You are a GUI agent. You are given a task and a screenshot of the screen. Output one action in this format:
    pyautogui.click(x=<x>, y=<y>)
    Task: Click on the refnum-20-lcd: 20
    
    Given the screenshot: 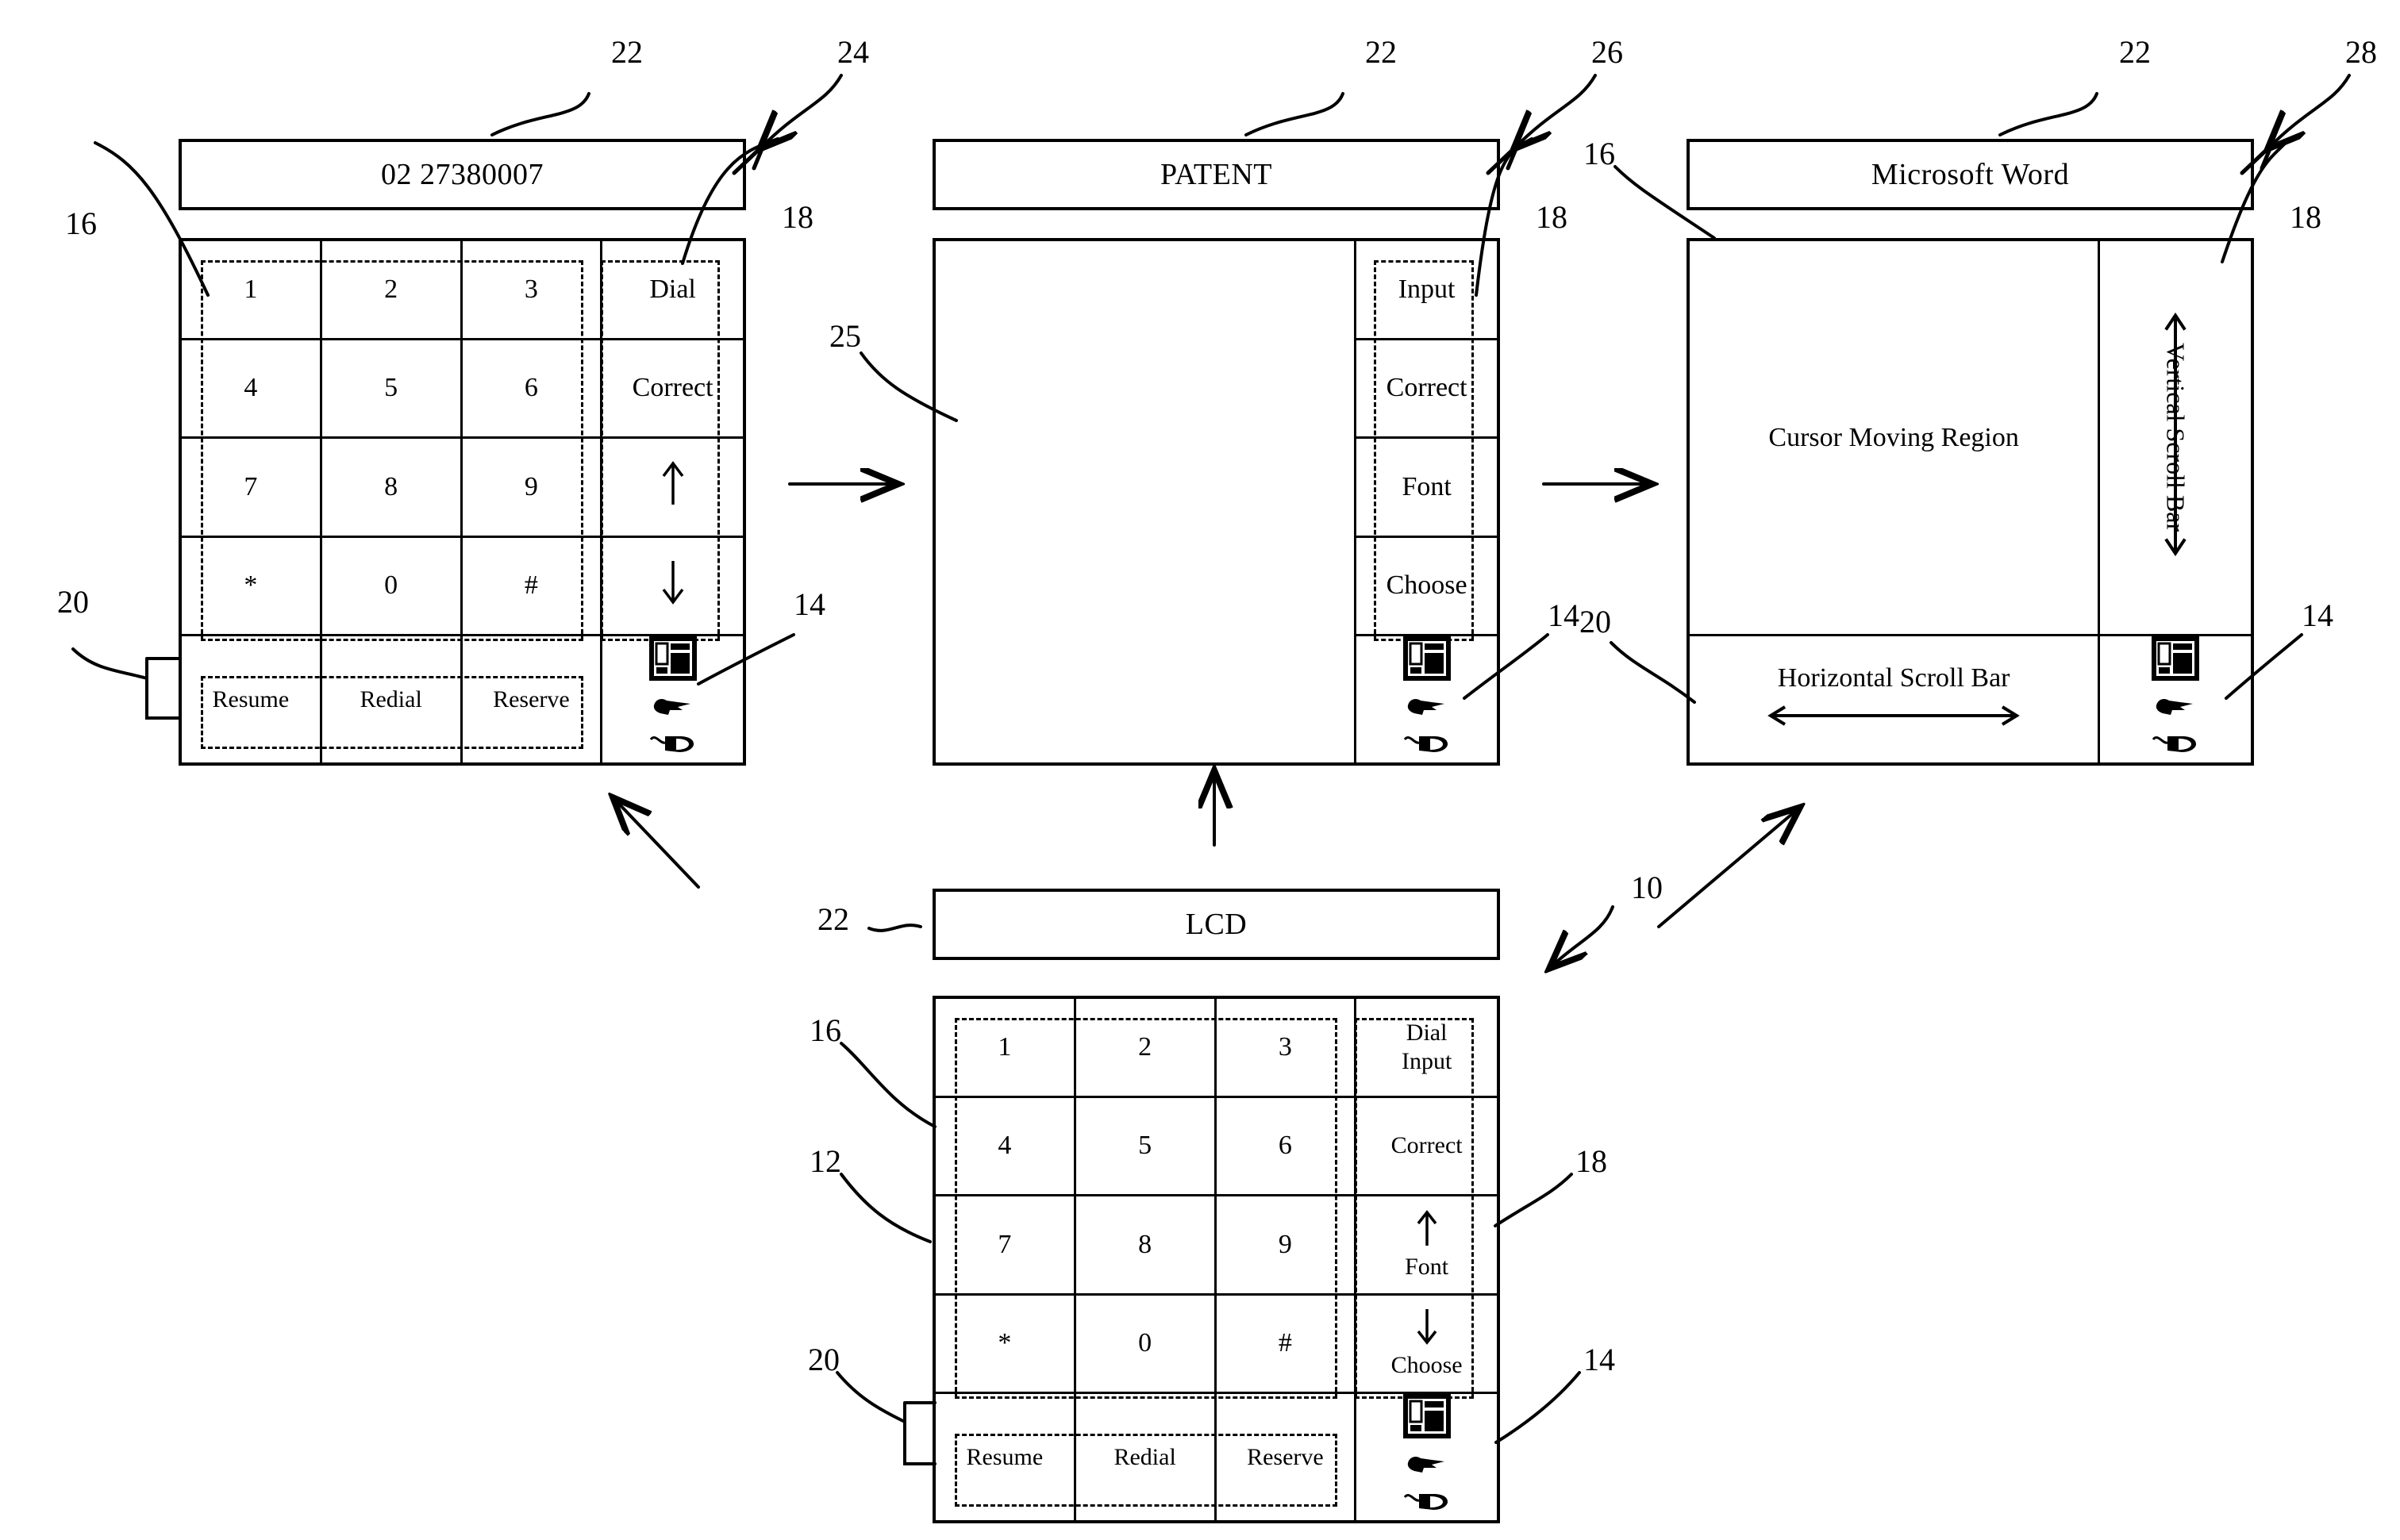 What is the action you would take?
    pyautogui.click(x=824, y=1359)
    